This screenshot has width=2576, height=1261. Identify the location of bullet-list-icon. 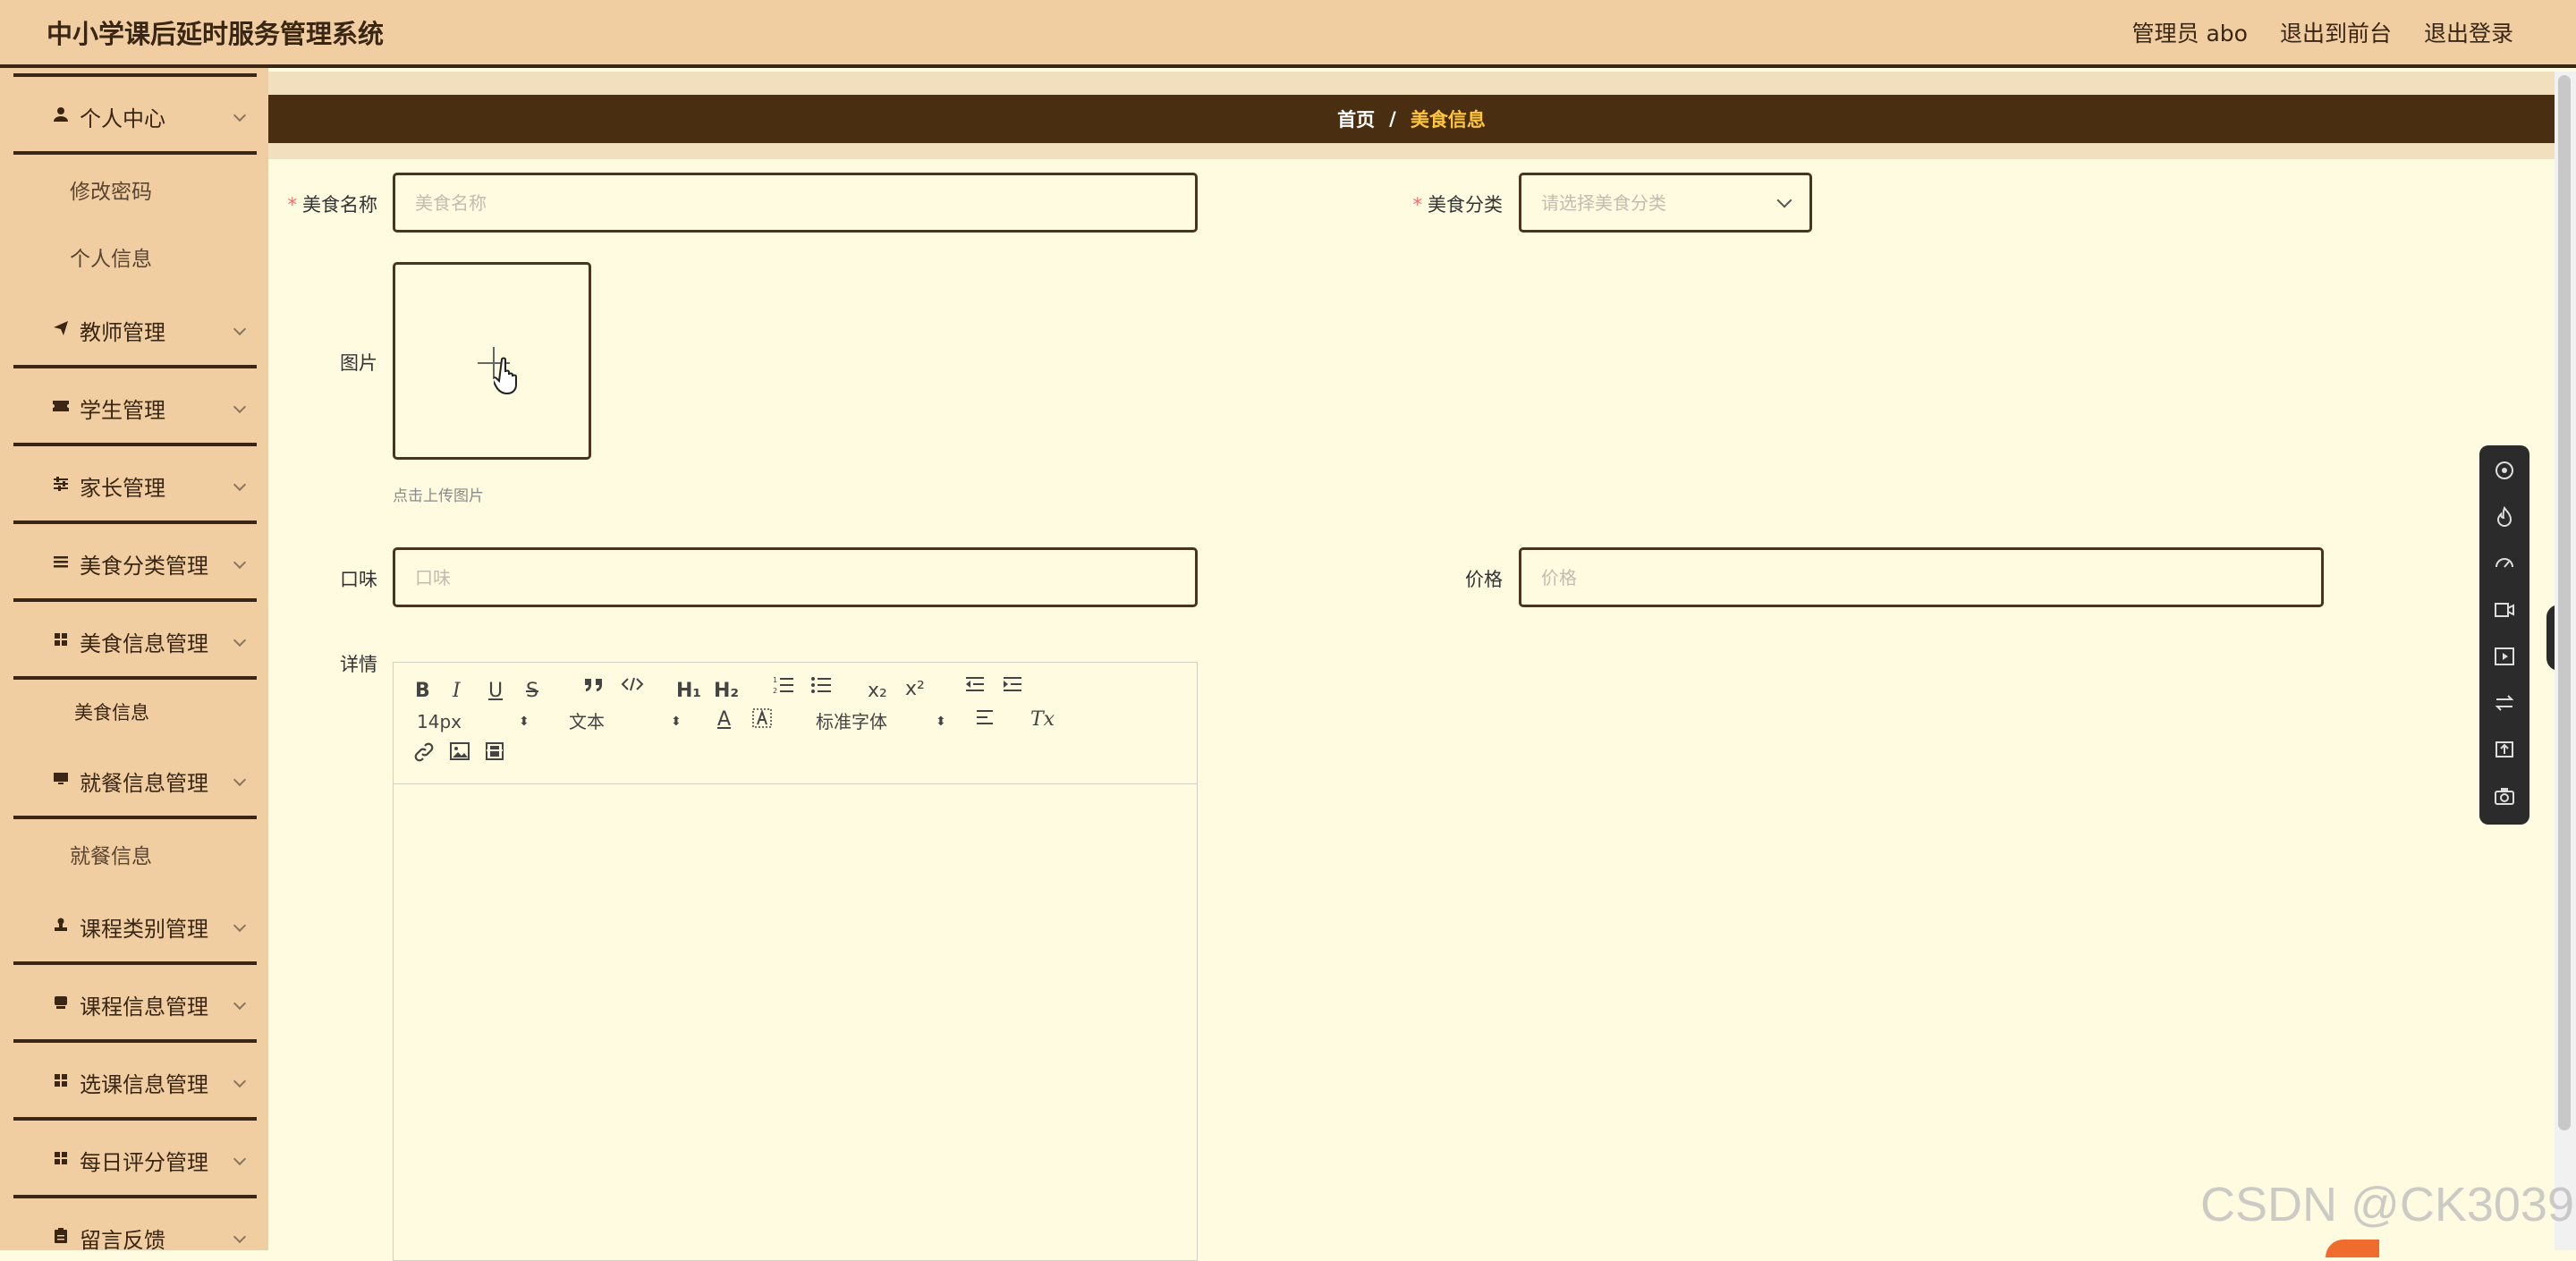
(821, 688).